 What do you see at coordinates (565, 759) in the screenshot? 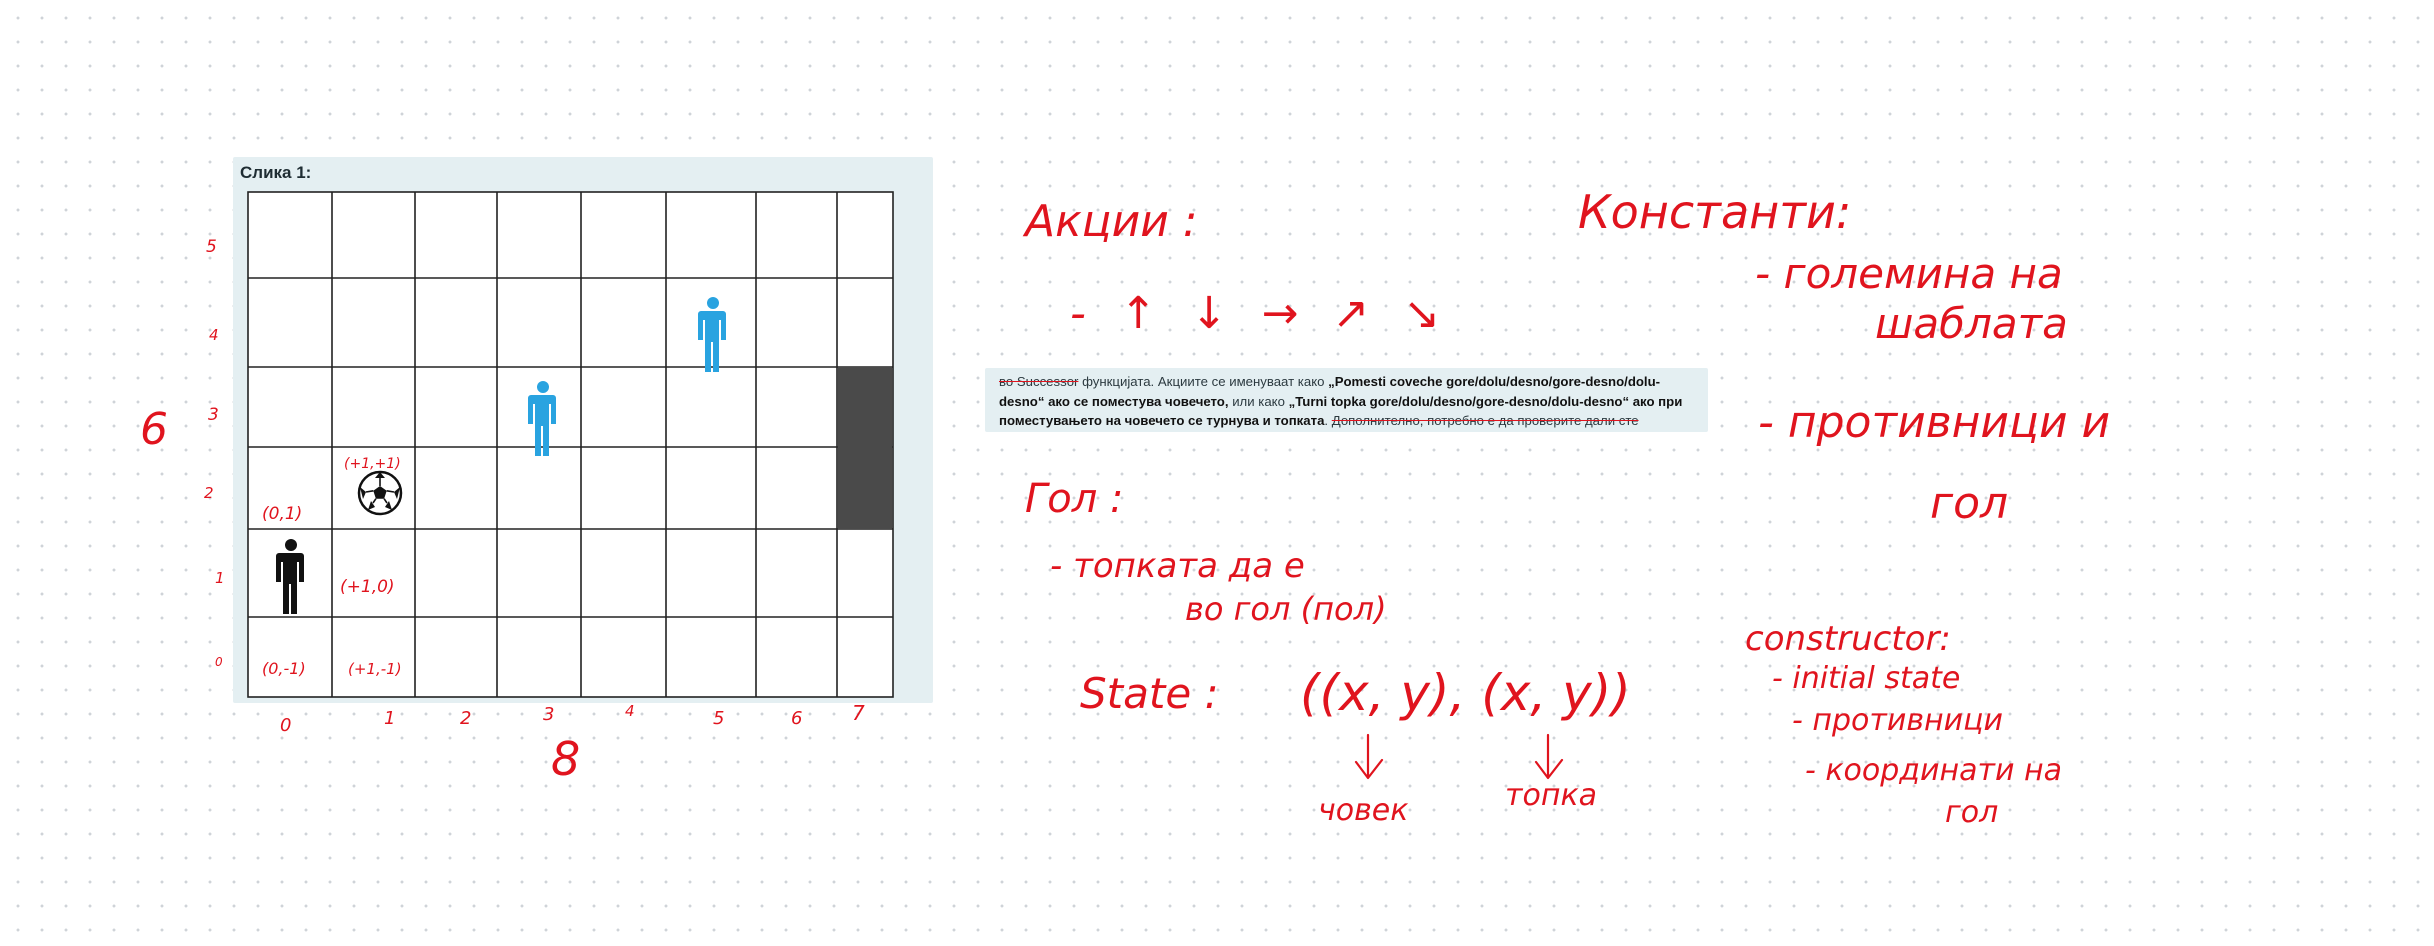
I see `cols-total-label: 8` at bounding box center [565, 759].